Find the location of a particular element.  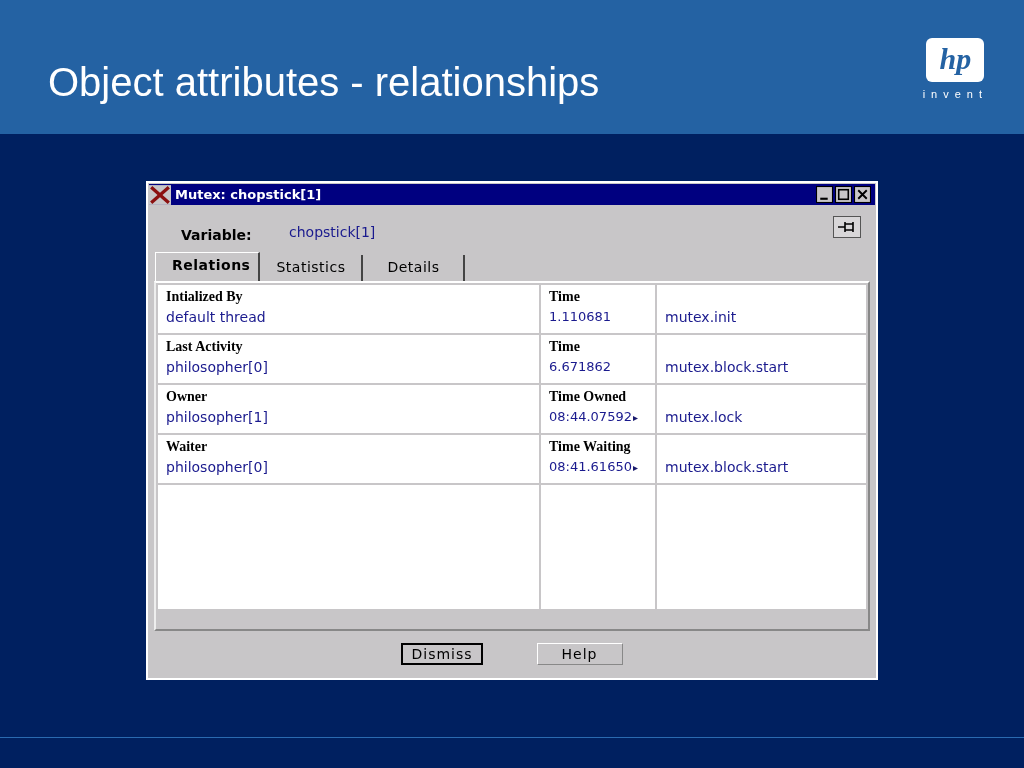

pin-button is located at coordinates (847, 227).